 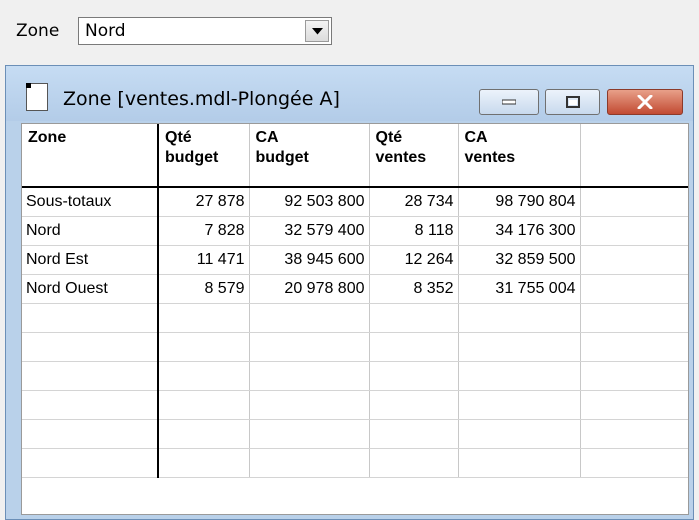 I want to click on cell-qte-ventes: 12 264, so click(x=414, y=260).